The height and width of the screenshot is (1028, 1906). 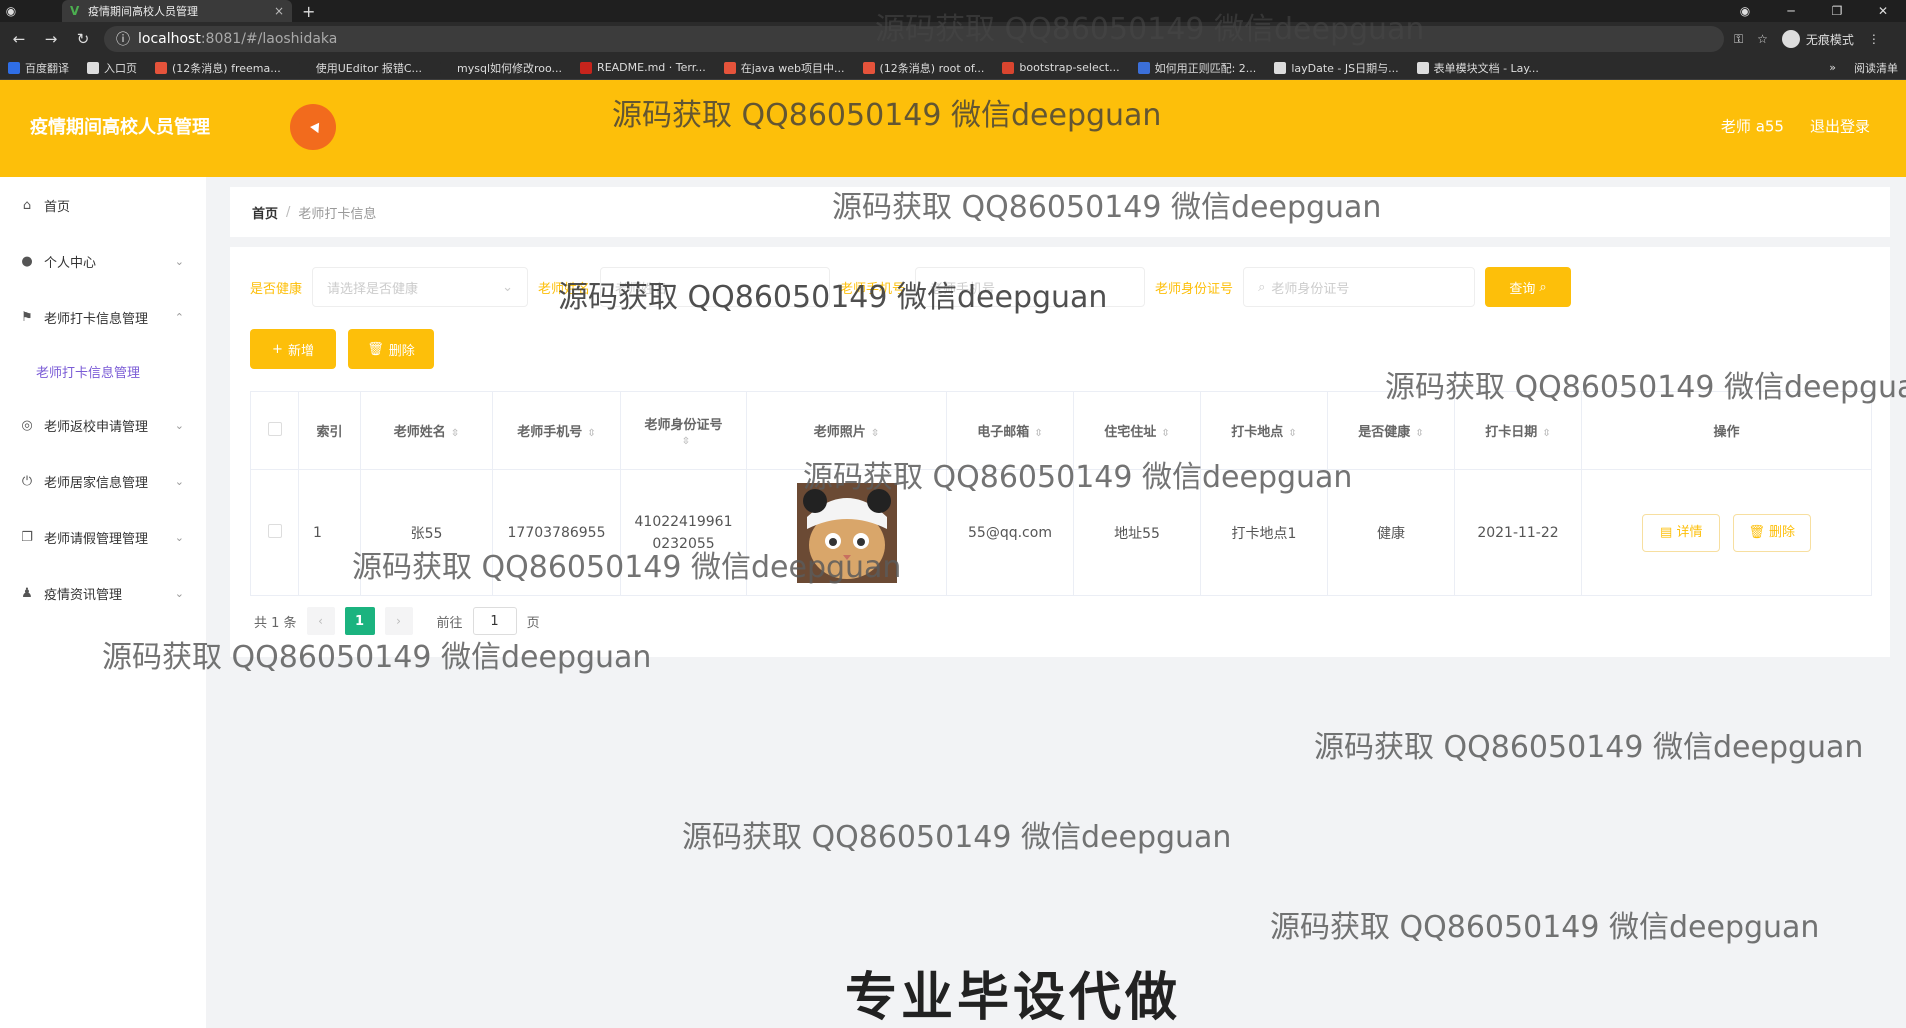 What do you see at coordinates (359, 621) in the screenshot?
I see `current-page: 1` at bounding box center [359, 621].